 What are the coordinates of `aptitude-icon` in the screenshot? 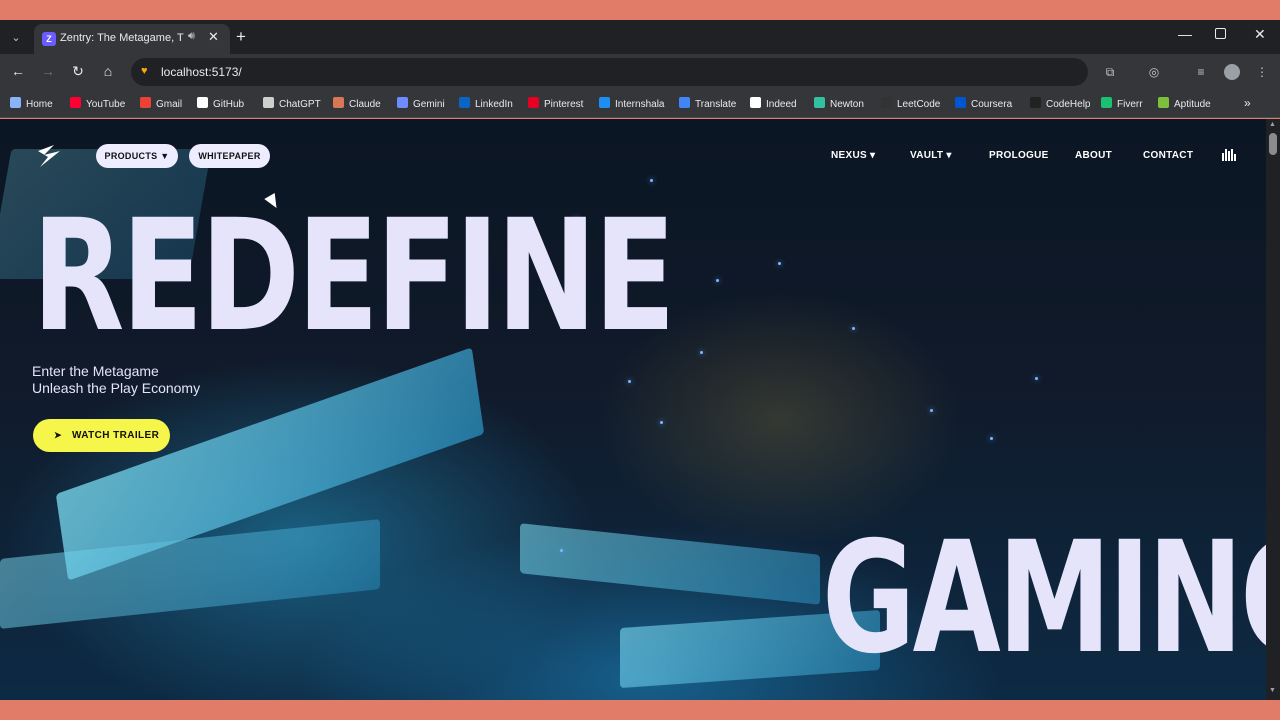 It's located at (1163, 102).